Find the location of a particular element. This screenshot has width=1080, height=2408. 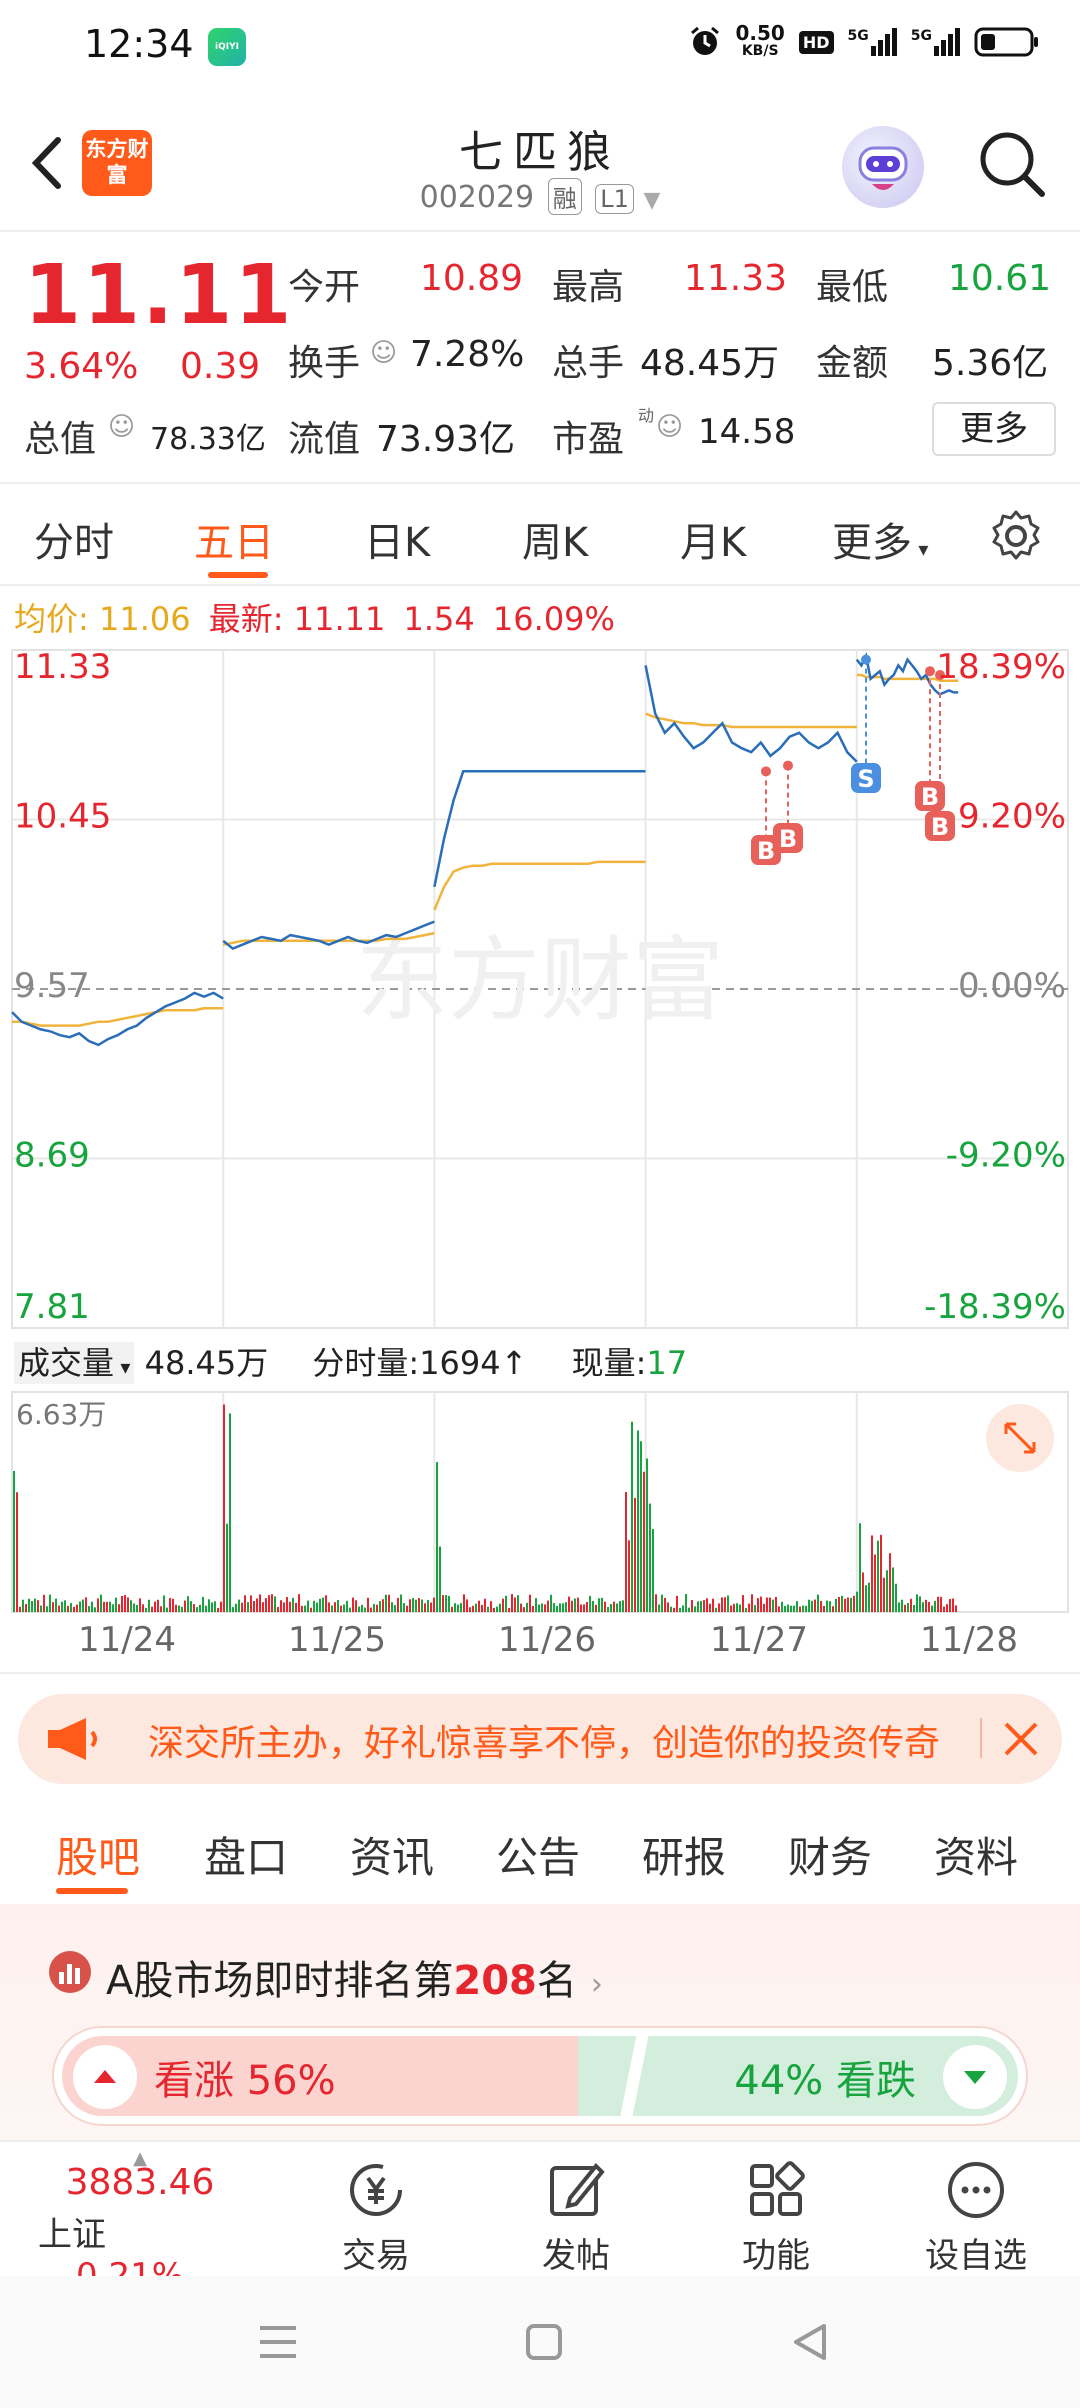

tab-profile: 资料 is located at coordinates (976, 1854).